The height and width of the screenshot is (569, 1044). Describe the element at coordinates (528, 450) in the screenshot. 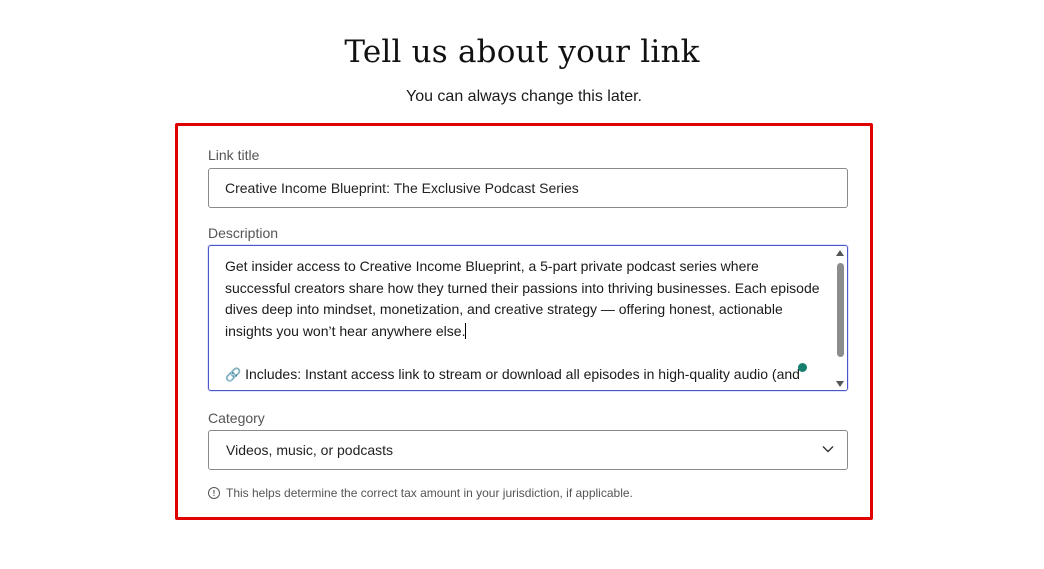

I see `category-select: Videos, music, or podcasts` at that location.